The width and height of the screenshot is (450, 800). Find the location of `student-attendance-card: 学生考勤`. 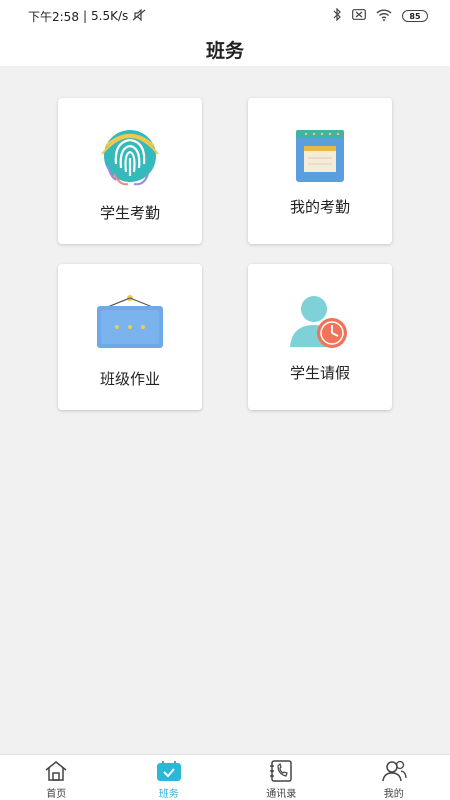

student-attendance-card: 学生考勤 is located at coordinates (130, 171).